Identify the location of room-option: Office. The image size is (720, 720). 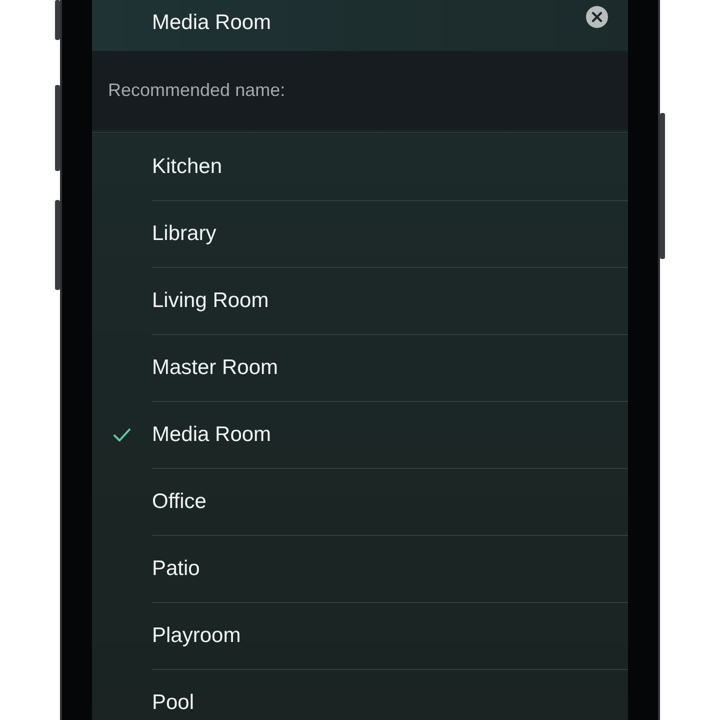
(360, 501).